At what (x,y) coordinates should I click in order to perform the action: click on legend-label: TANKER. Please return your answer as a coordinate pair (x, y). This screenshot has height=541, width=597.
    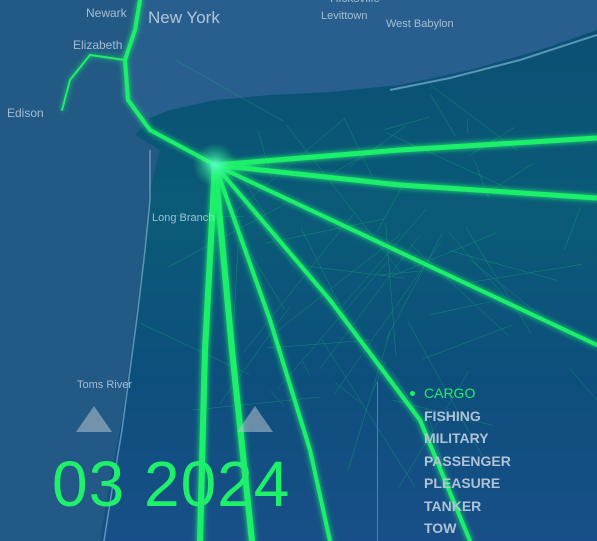
    Looking at the image, I should click on (453, 505).